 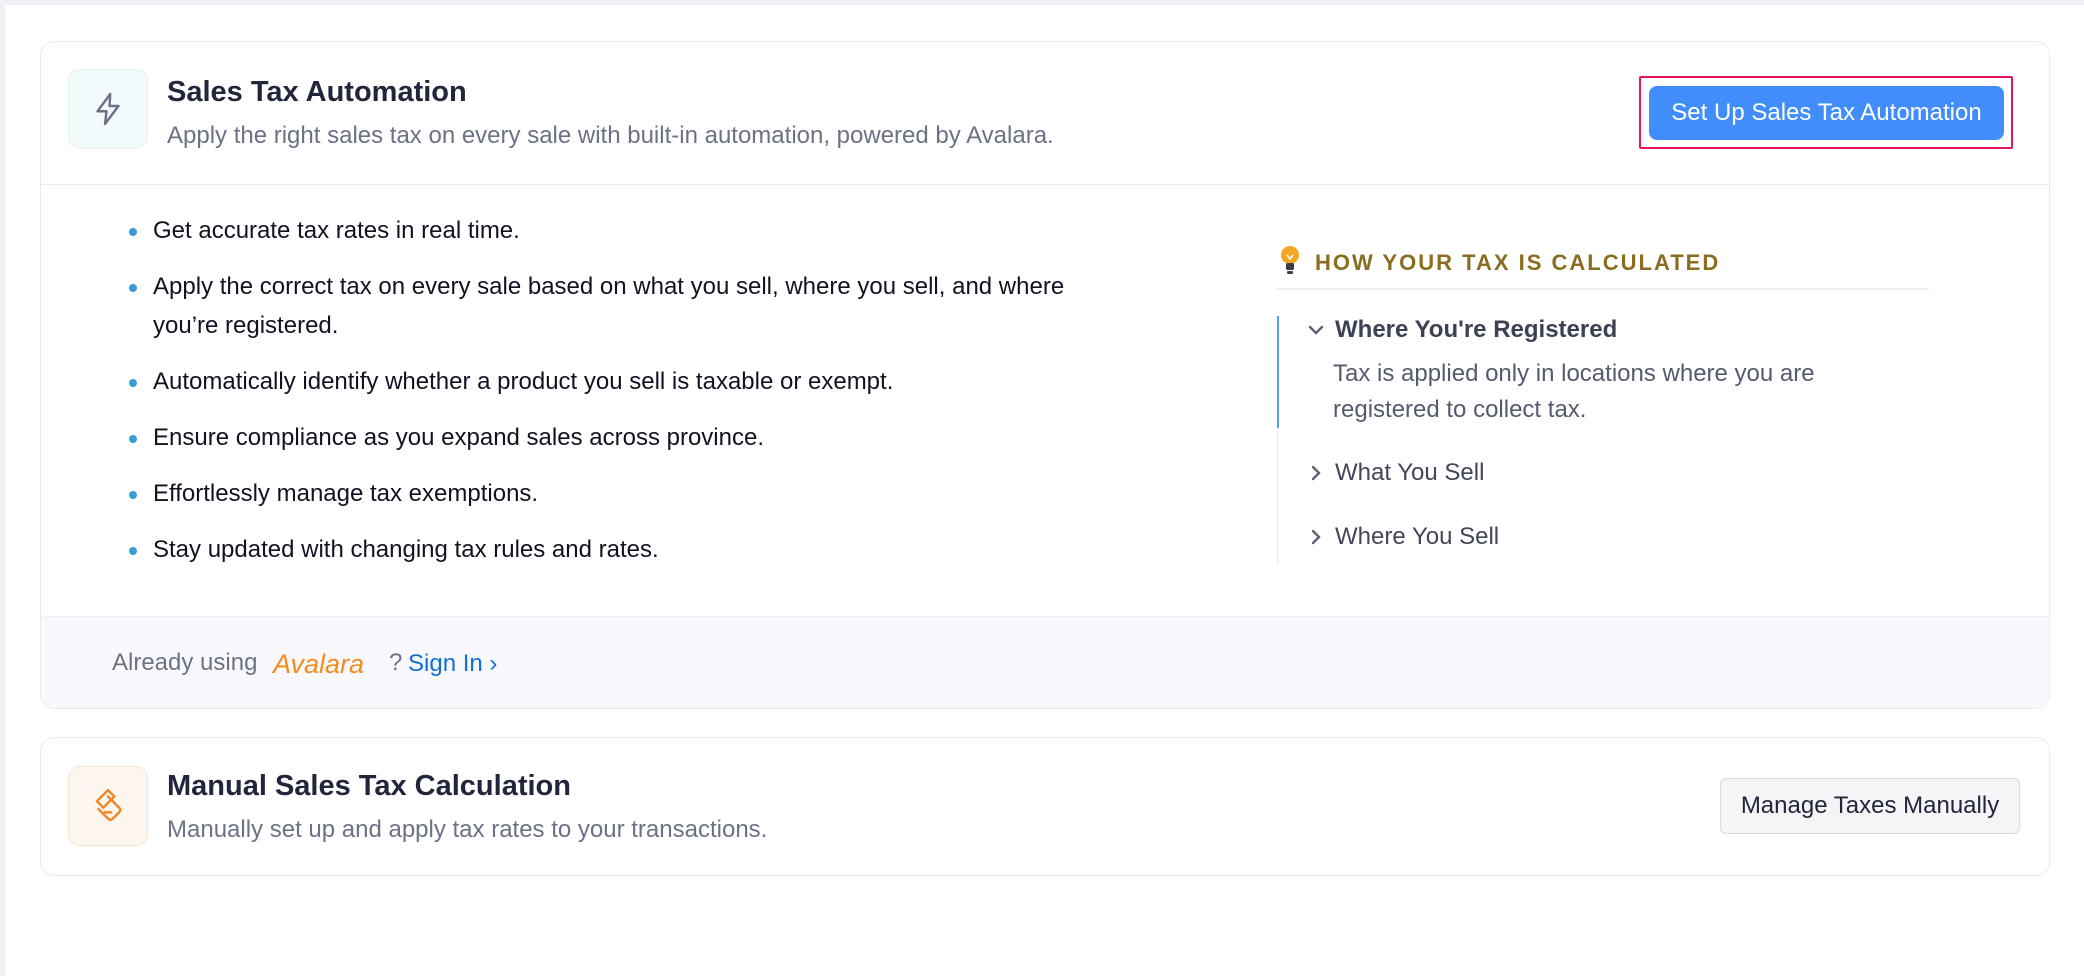 I want to click on chevron-down-icon, so click(x=1316, y=330).